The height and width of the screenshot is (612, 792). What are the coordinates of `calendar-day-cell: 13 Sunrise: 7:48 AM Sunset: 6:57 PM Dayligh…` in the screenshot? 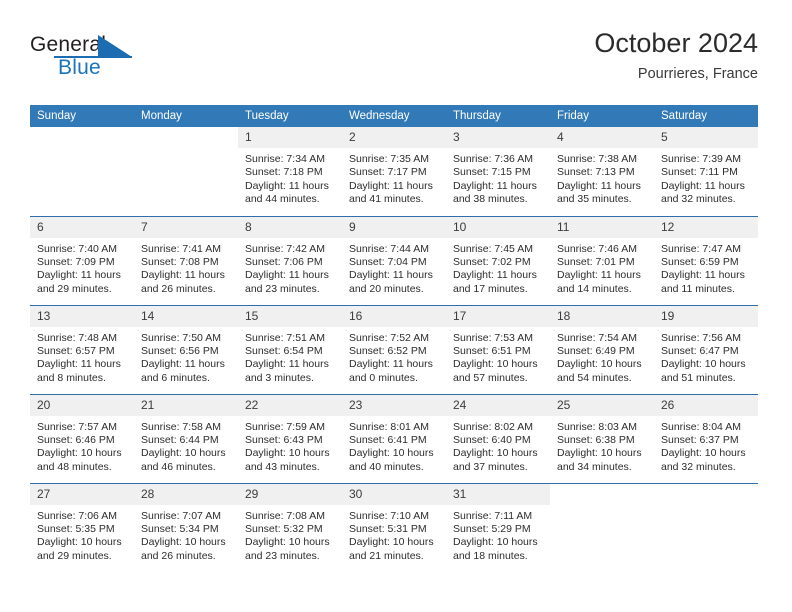 It's located at (82, 349).